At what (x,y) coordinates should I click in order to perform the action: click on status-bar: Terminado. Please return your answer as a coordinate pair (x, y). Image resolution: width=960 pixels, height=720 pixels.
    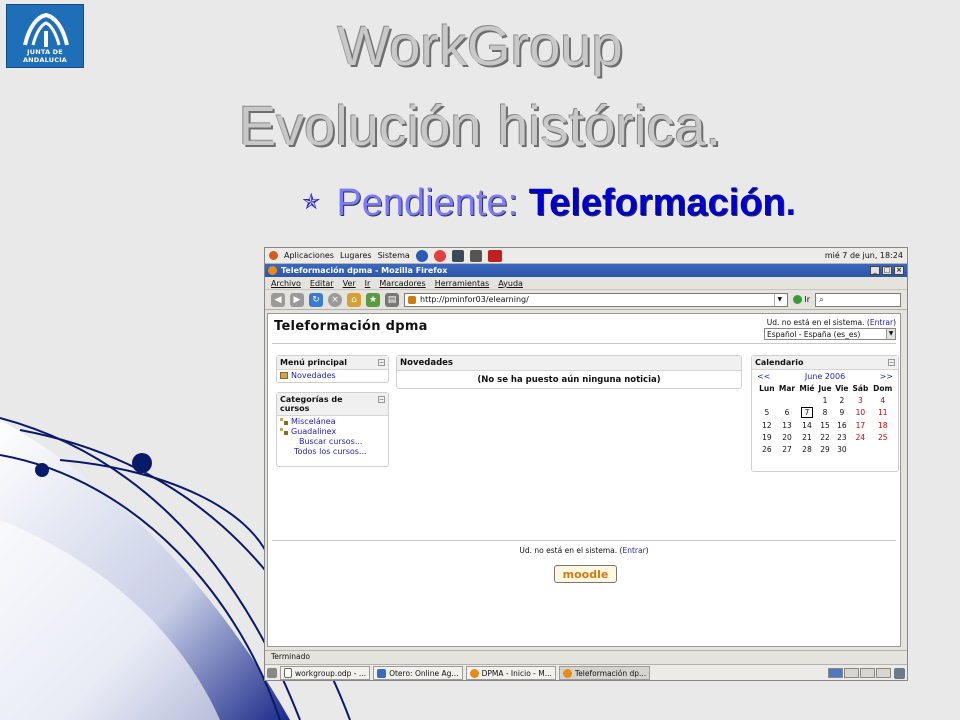
    Looking at the image, I should click on (586, 656).